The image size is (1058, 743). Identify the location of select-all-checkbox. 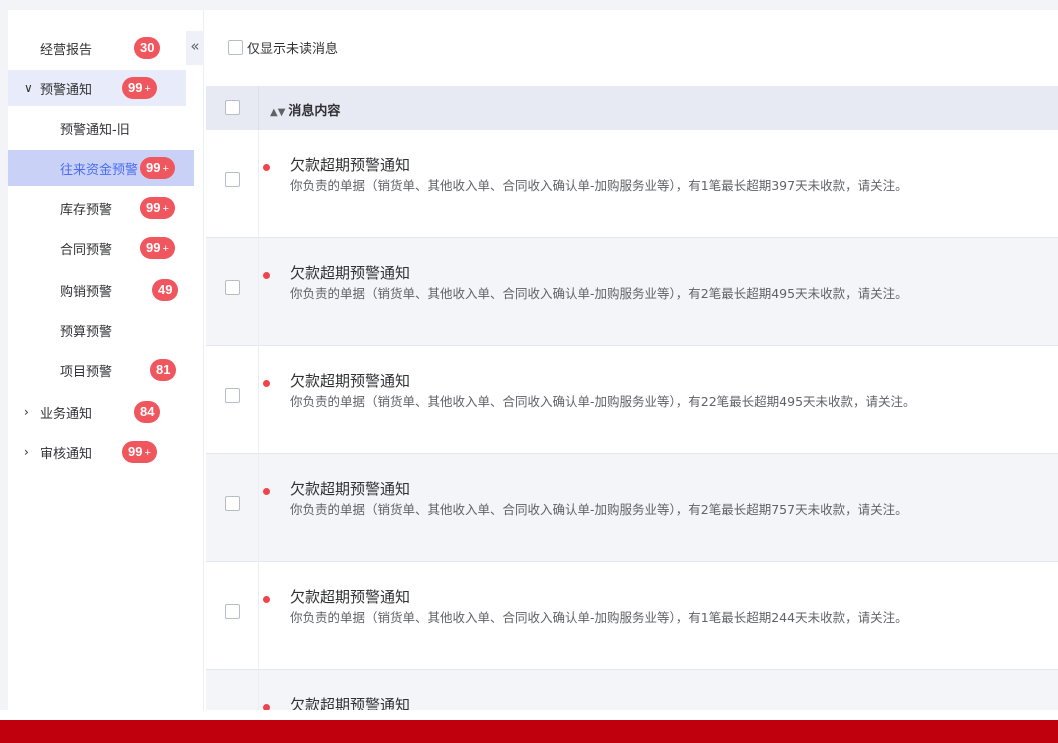
(232, 107).